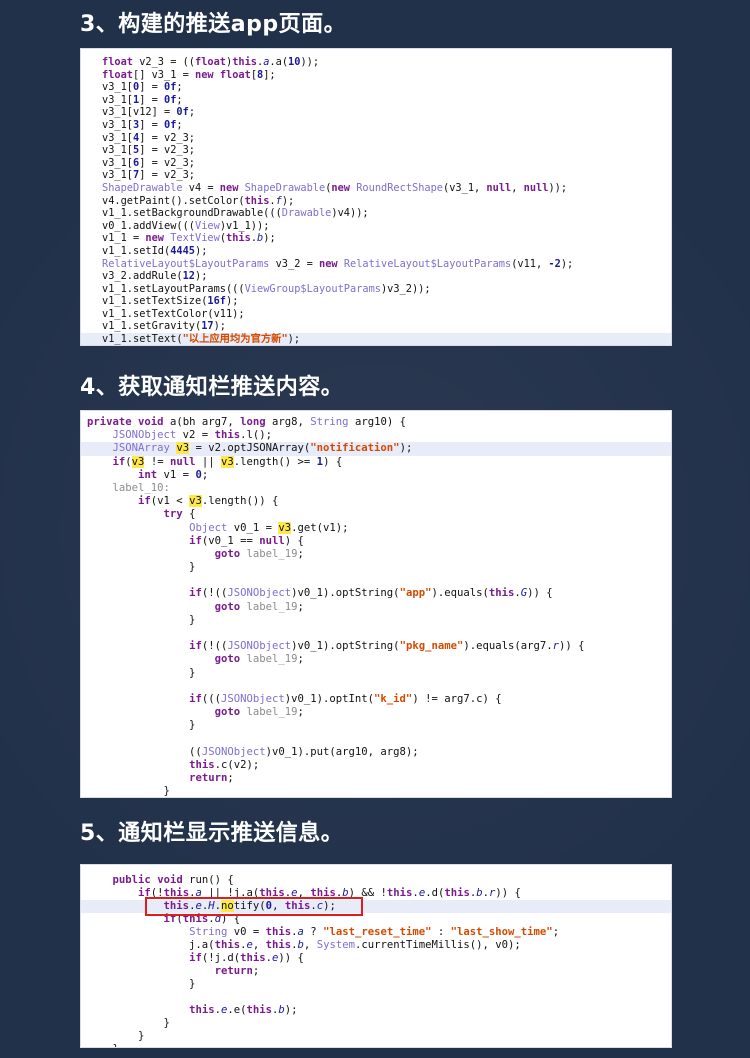 The height and width of the screenshot is (1058, 750). I want to click on code-token: v1_1.setText(, so click(142, 339).